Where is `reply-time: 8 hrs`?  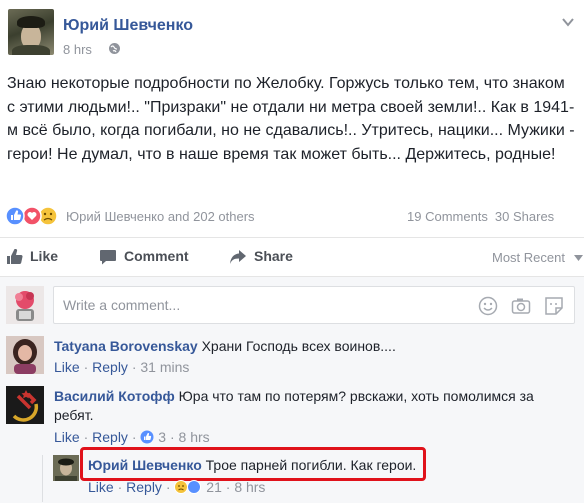 reply-time: 8 hrs is located at coordinates (249, 487).